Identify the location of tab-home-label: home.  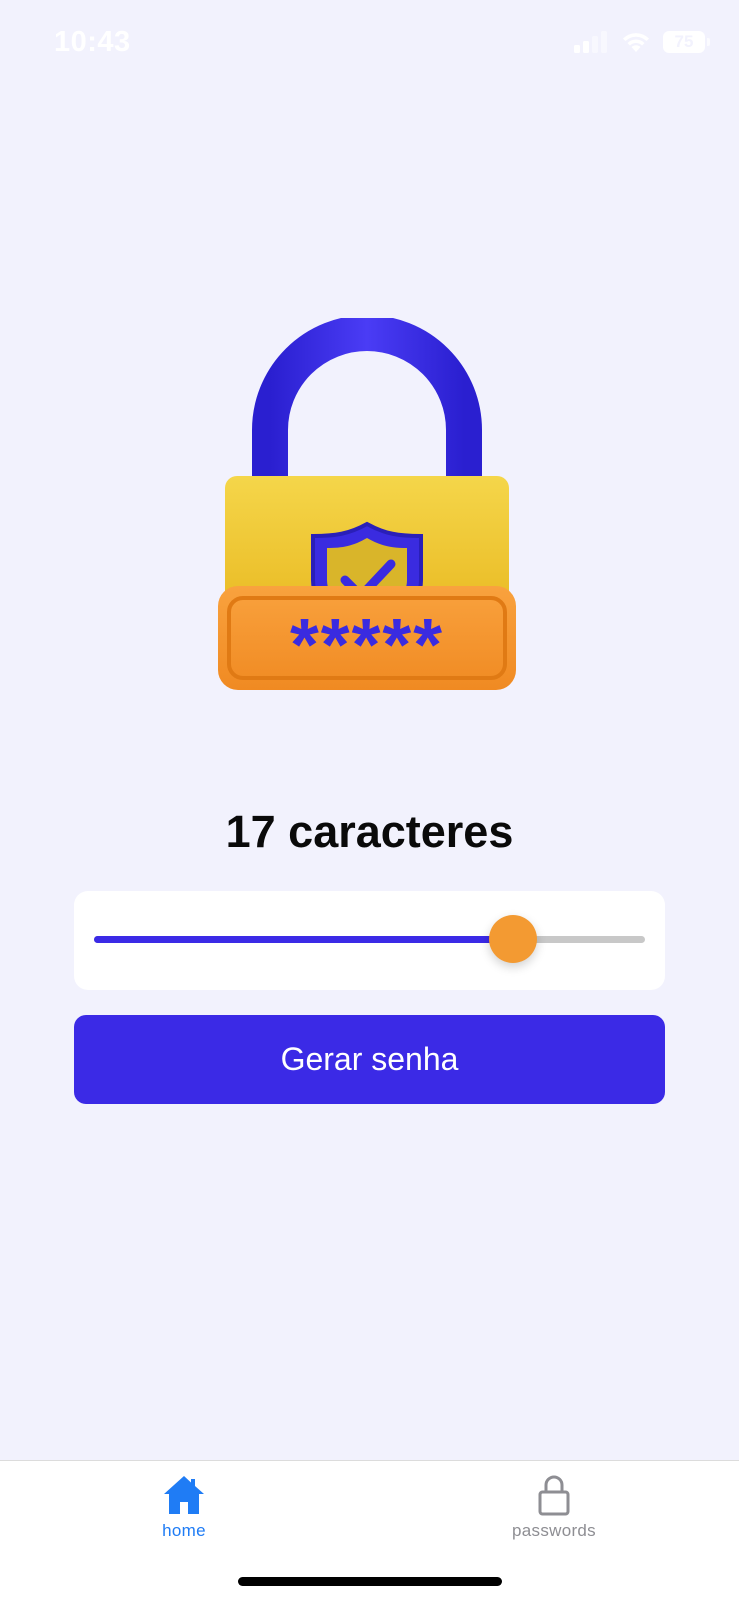
(184, 1530).